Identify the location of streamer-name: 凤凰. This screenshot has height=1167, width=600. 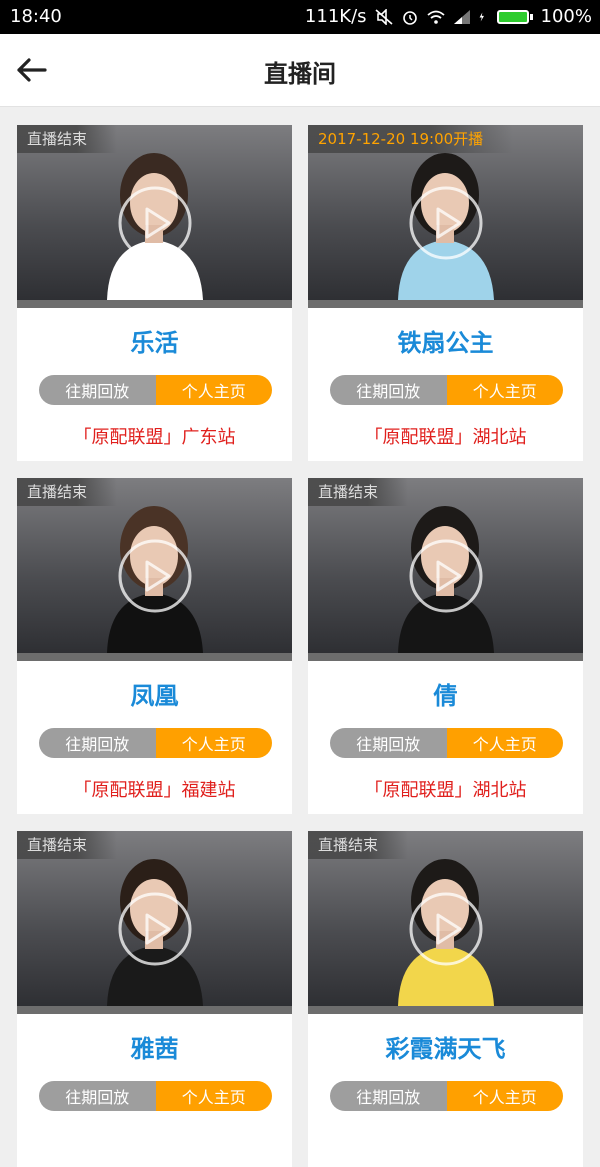
(154, 693).